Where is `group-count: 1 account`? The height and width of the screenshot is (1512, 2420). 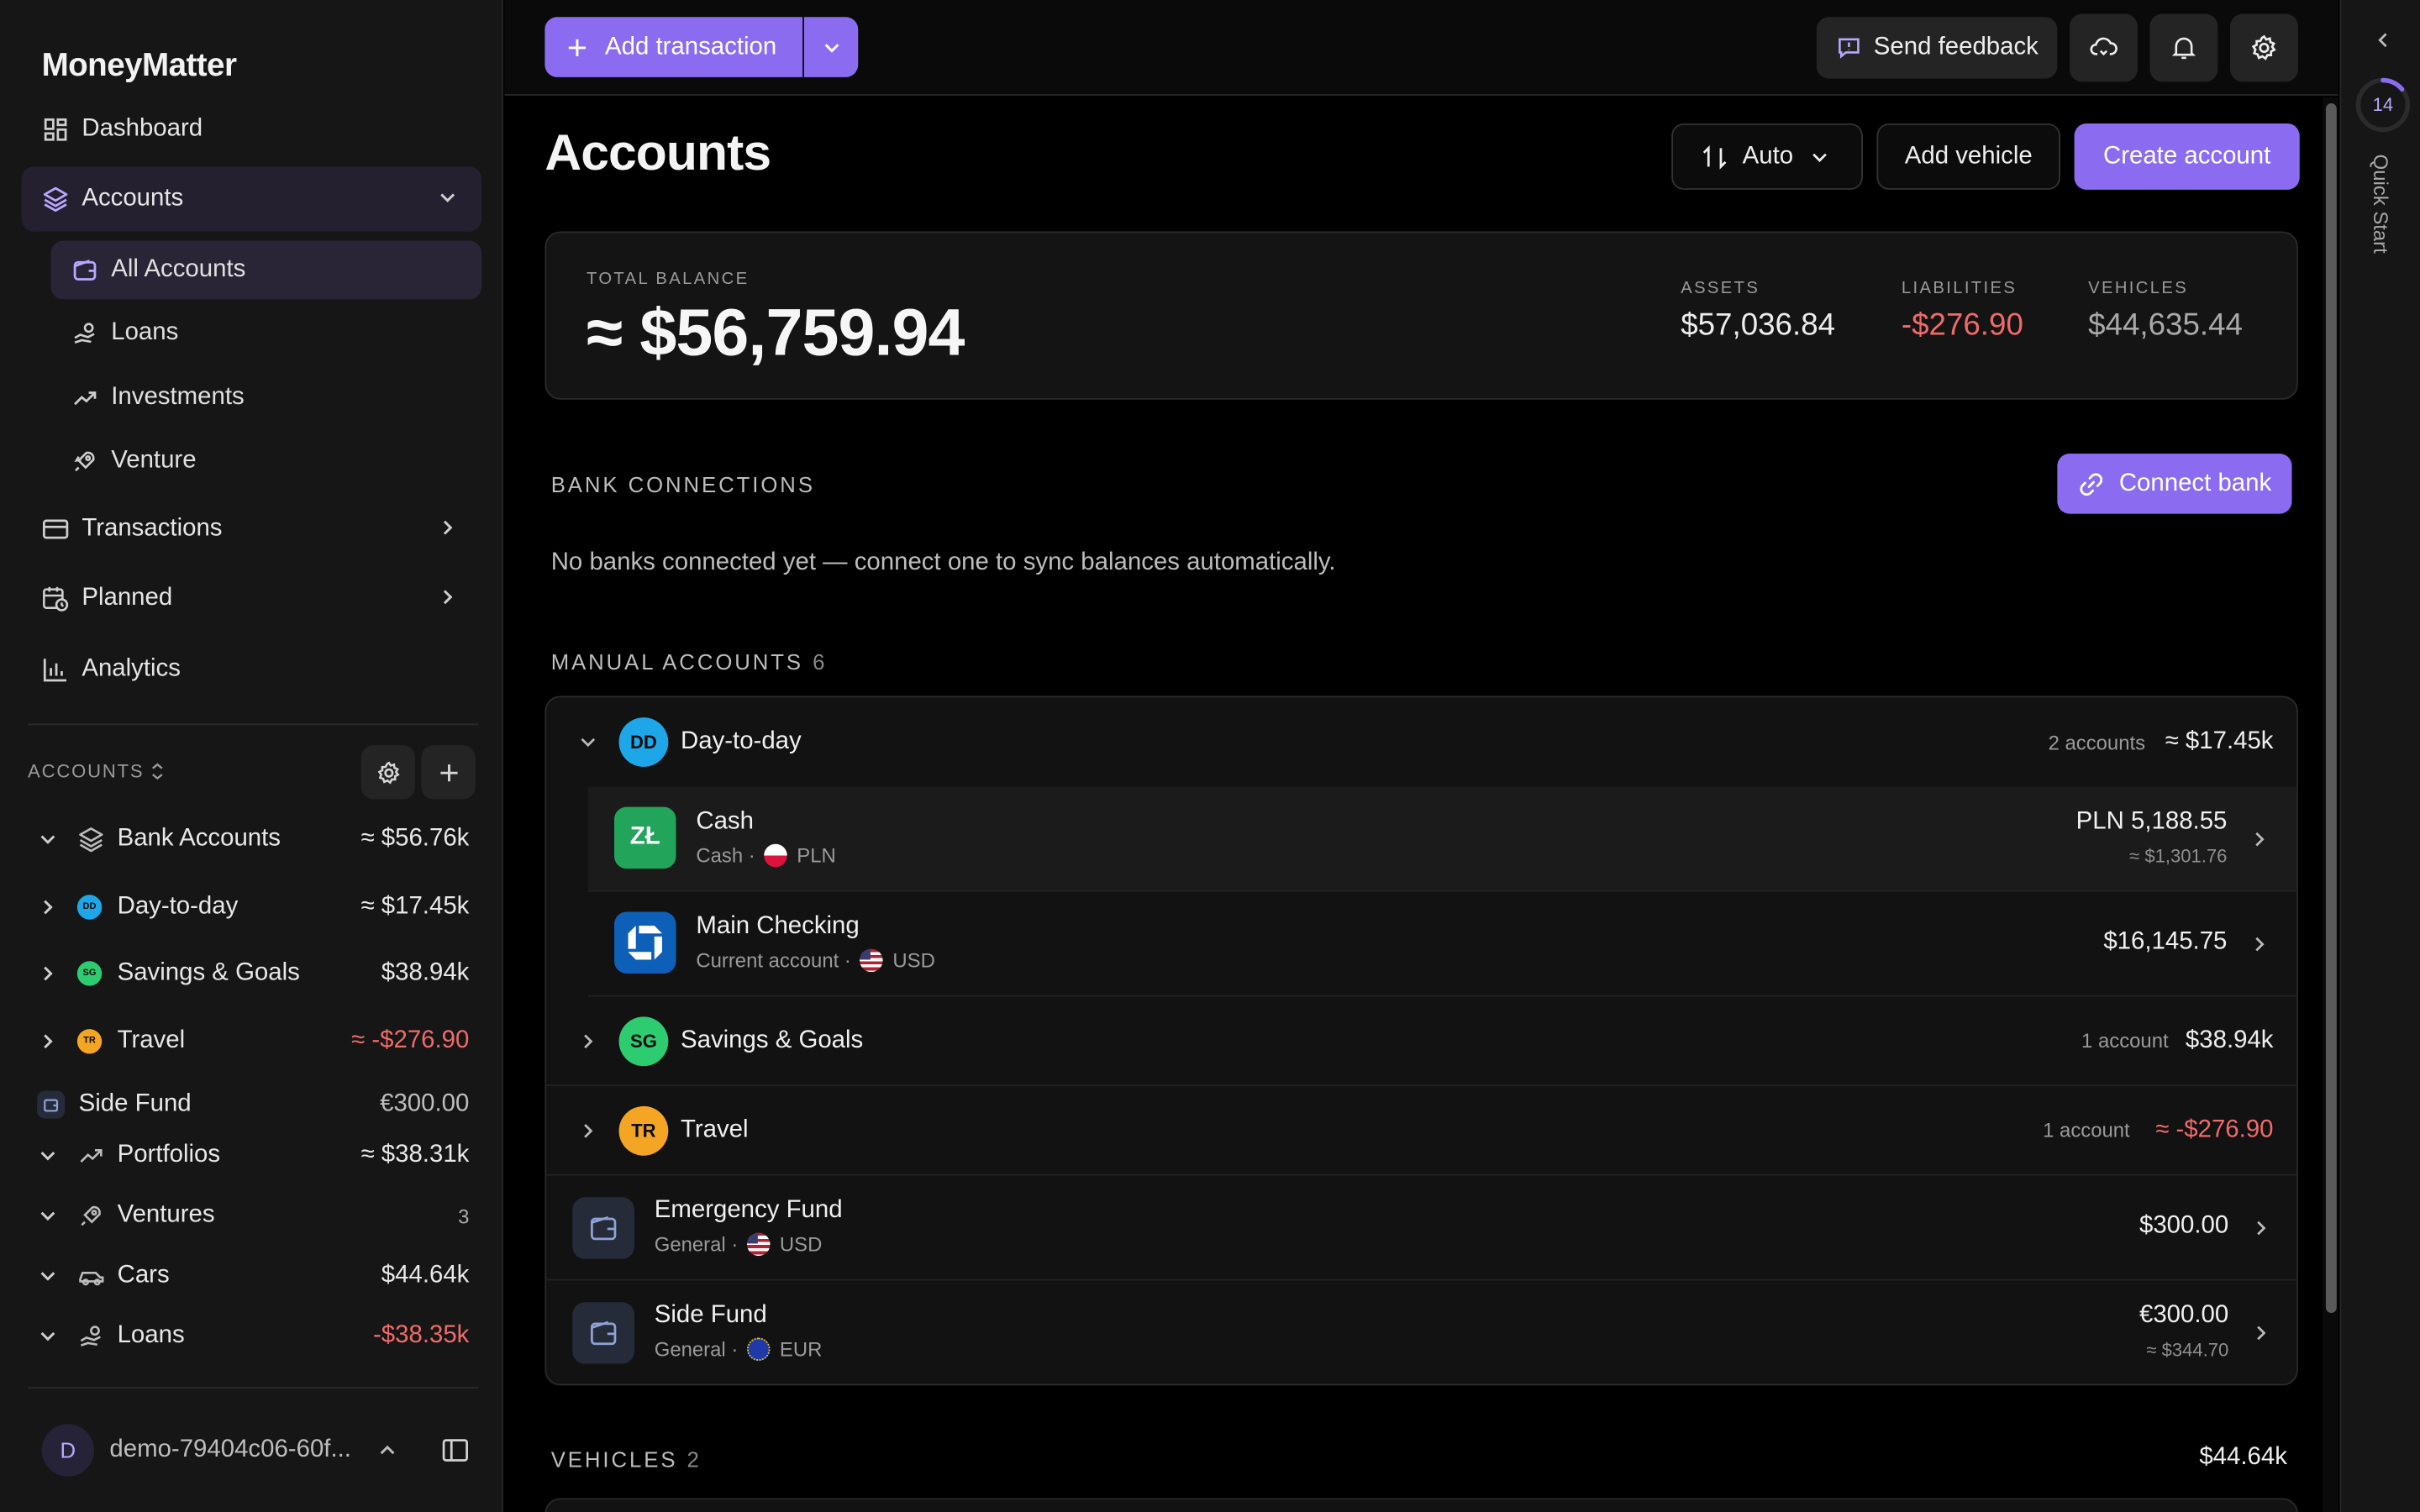 group-count: 1 account is located at coordinates (2086, 1130).